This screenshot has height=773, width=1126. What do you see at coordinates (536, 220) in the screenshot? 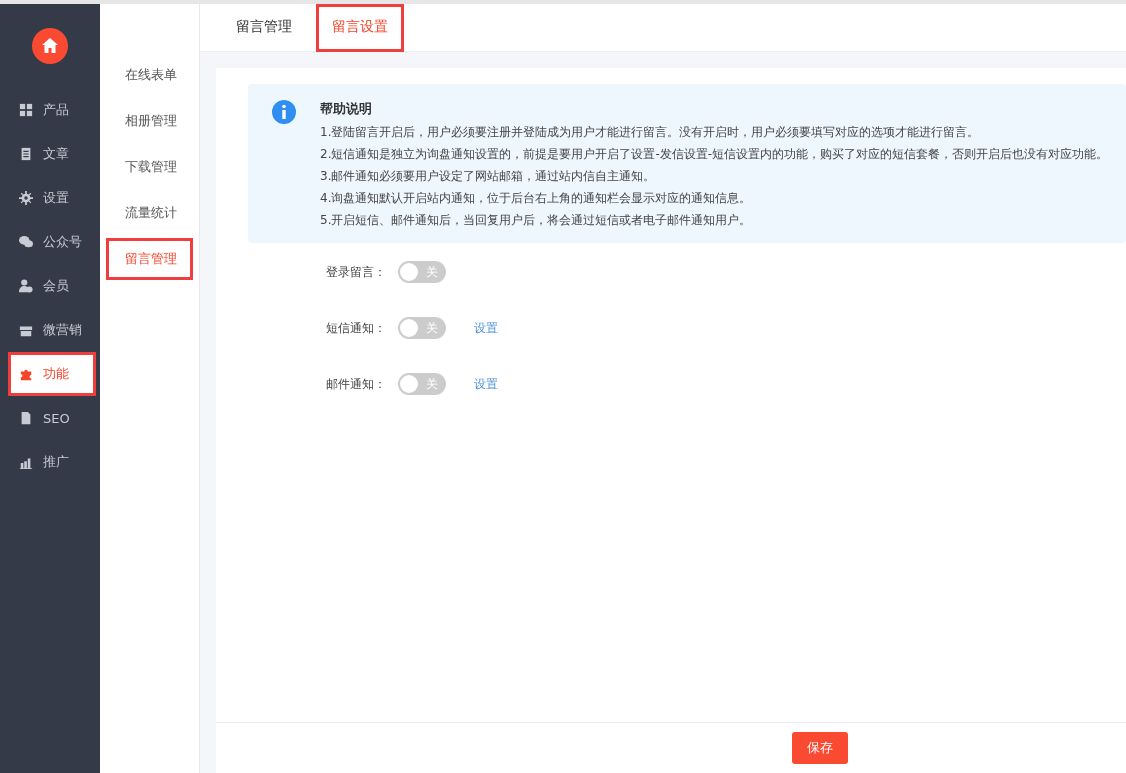
I see `help-text: 5.开启短信、邮件通知后，当回复用户后，将会通过短信或者电子邮件通知用户。` at bounding box center [536, 220].